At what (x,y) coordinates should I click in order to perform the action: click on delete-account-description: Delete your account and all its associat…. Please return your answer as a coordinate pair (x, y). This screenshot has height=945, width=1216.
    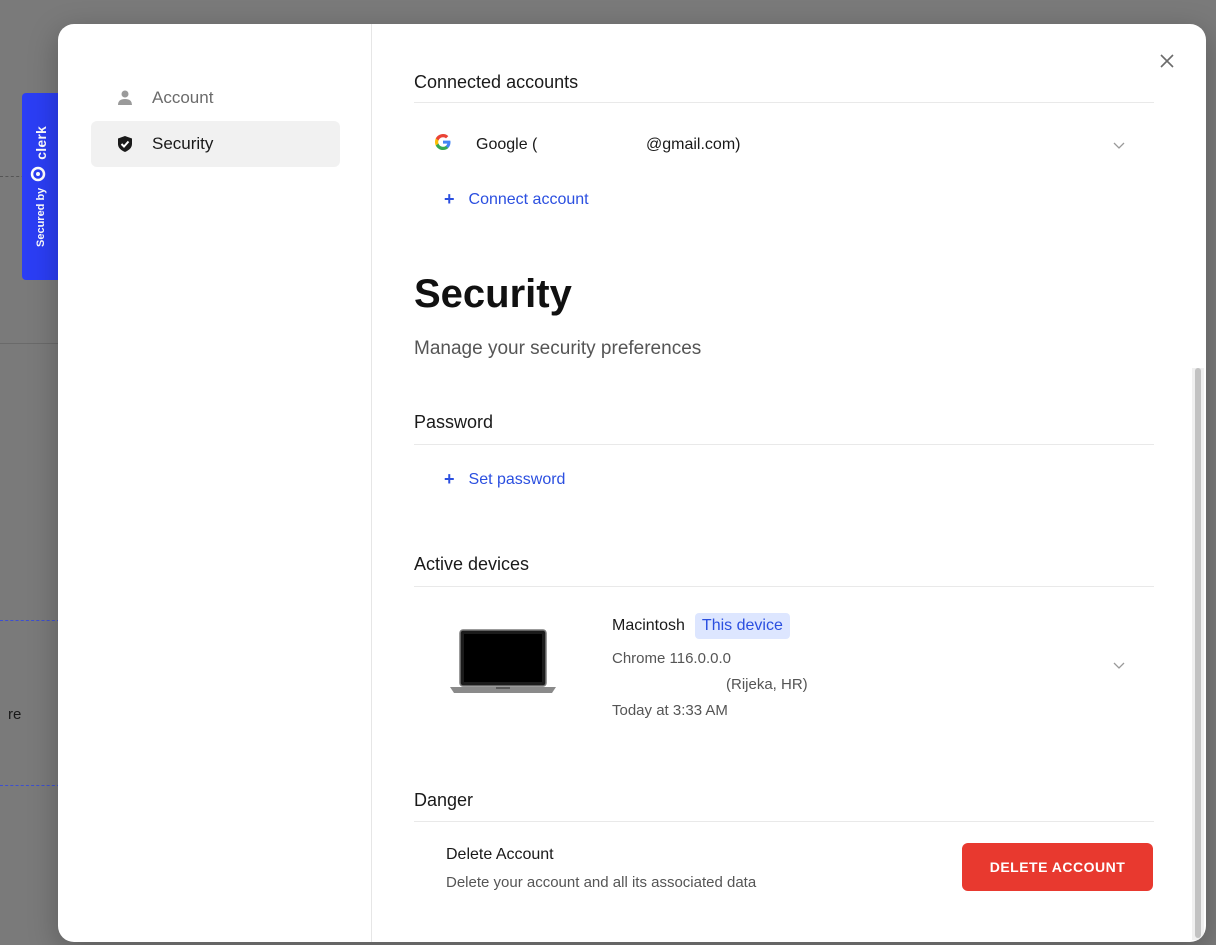
    Looking at the image, I should click on (601, 882).